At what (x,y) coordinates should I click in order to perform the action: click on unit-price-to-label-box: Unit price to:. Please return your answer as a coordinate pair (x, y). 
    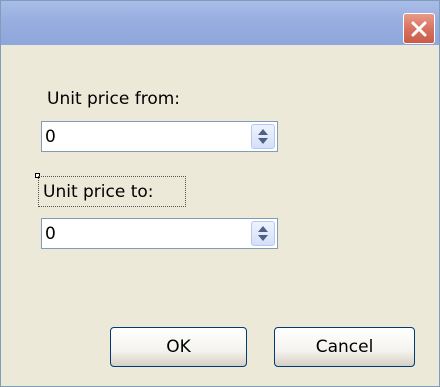
    Looking at the image, I should click on (112, 191).